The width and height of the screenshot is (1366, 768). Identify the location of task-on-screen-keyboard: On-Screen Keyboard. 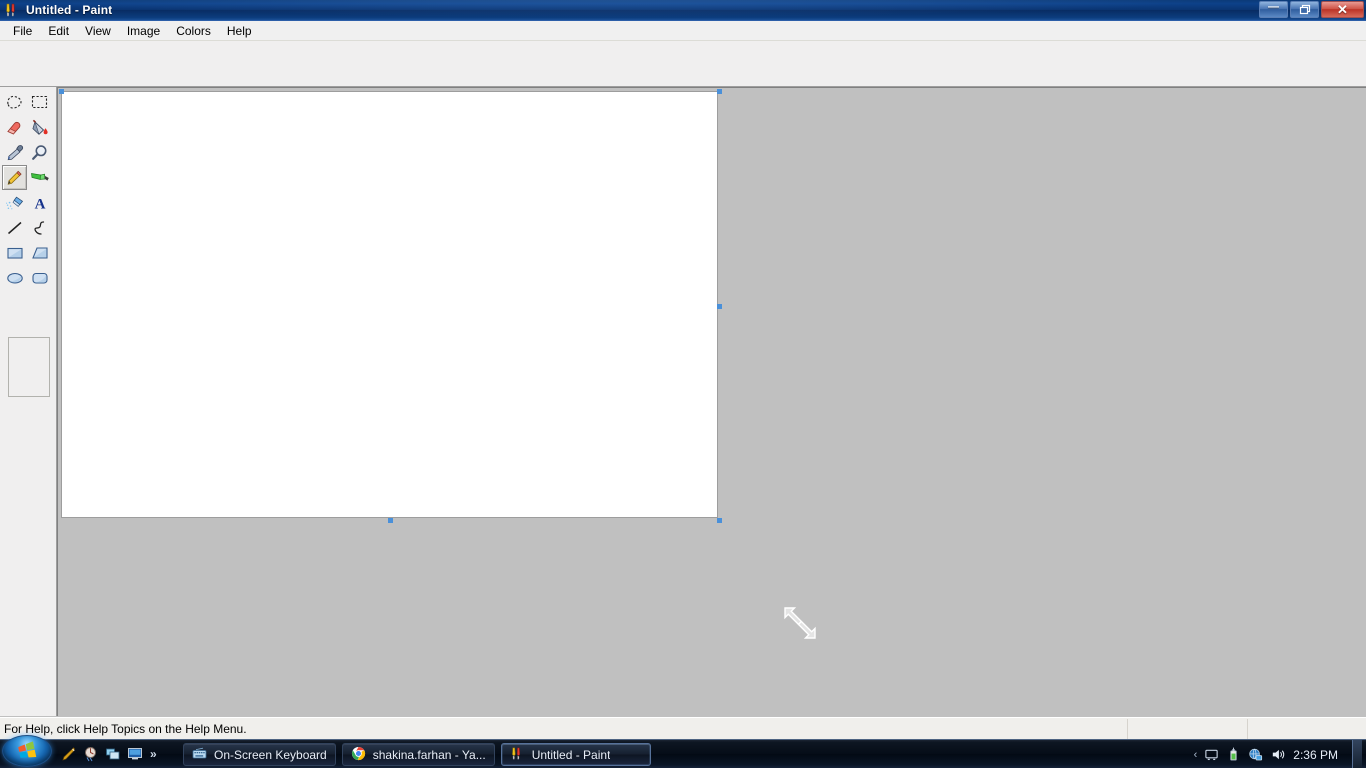
(259, 754).